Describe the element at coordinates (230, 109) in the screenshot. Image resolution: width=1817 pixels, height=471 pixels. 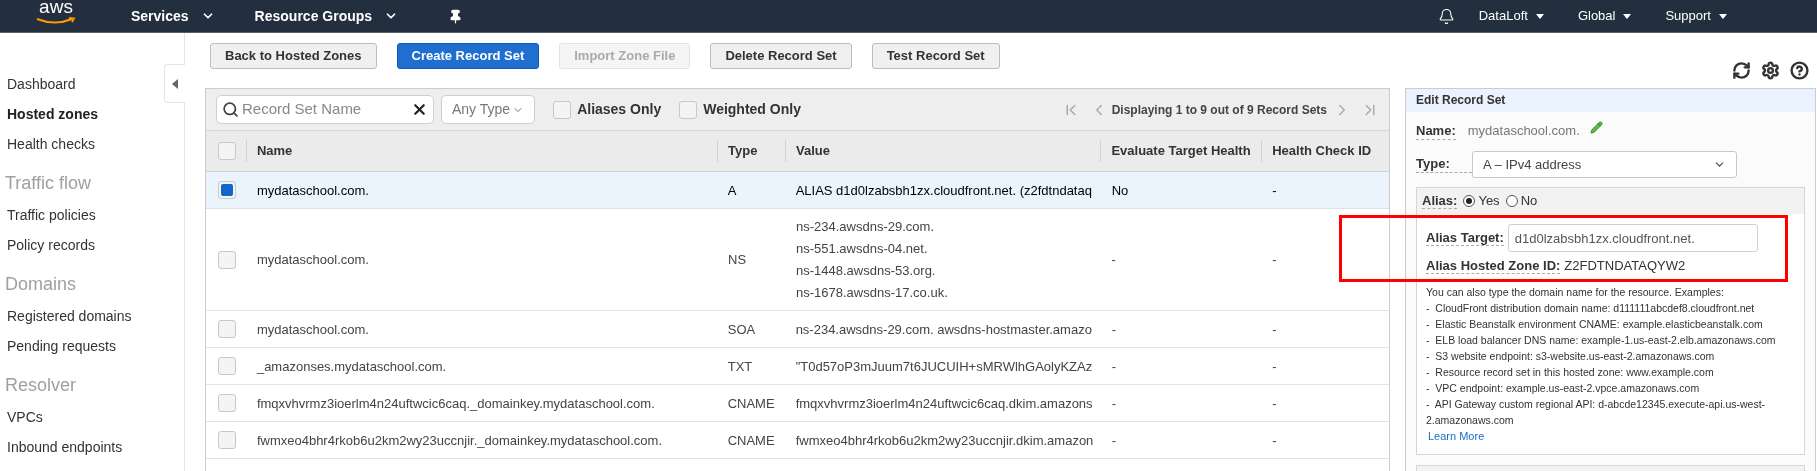
I see `search-icon` at that location.